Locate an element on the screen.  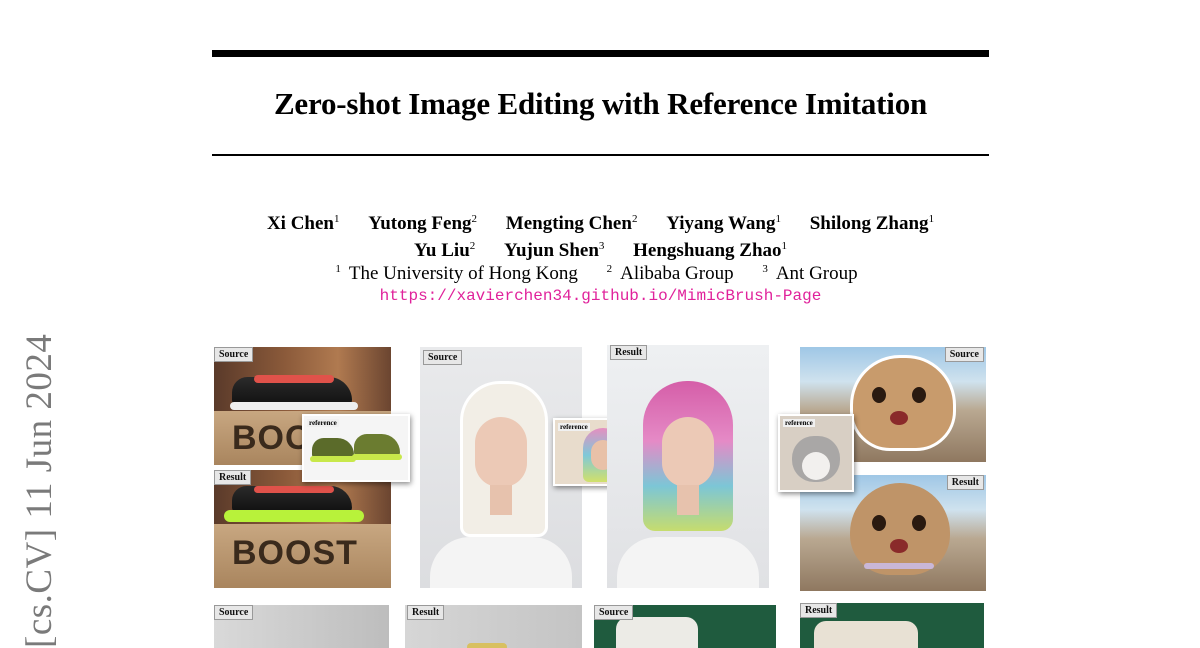
row2-result-image-1: Result is located at coordinates (493, 626).